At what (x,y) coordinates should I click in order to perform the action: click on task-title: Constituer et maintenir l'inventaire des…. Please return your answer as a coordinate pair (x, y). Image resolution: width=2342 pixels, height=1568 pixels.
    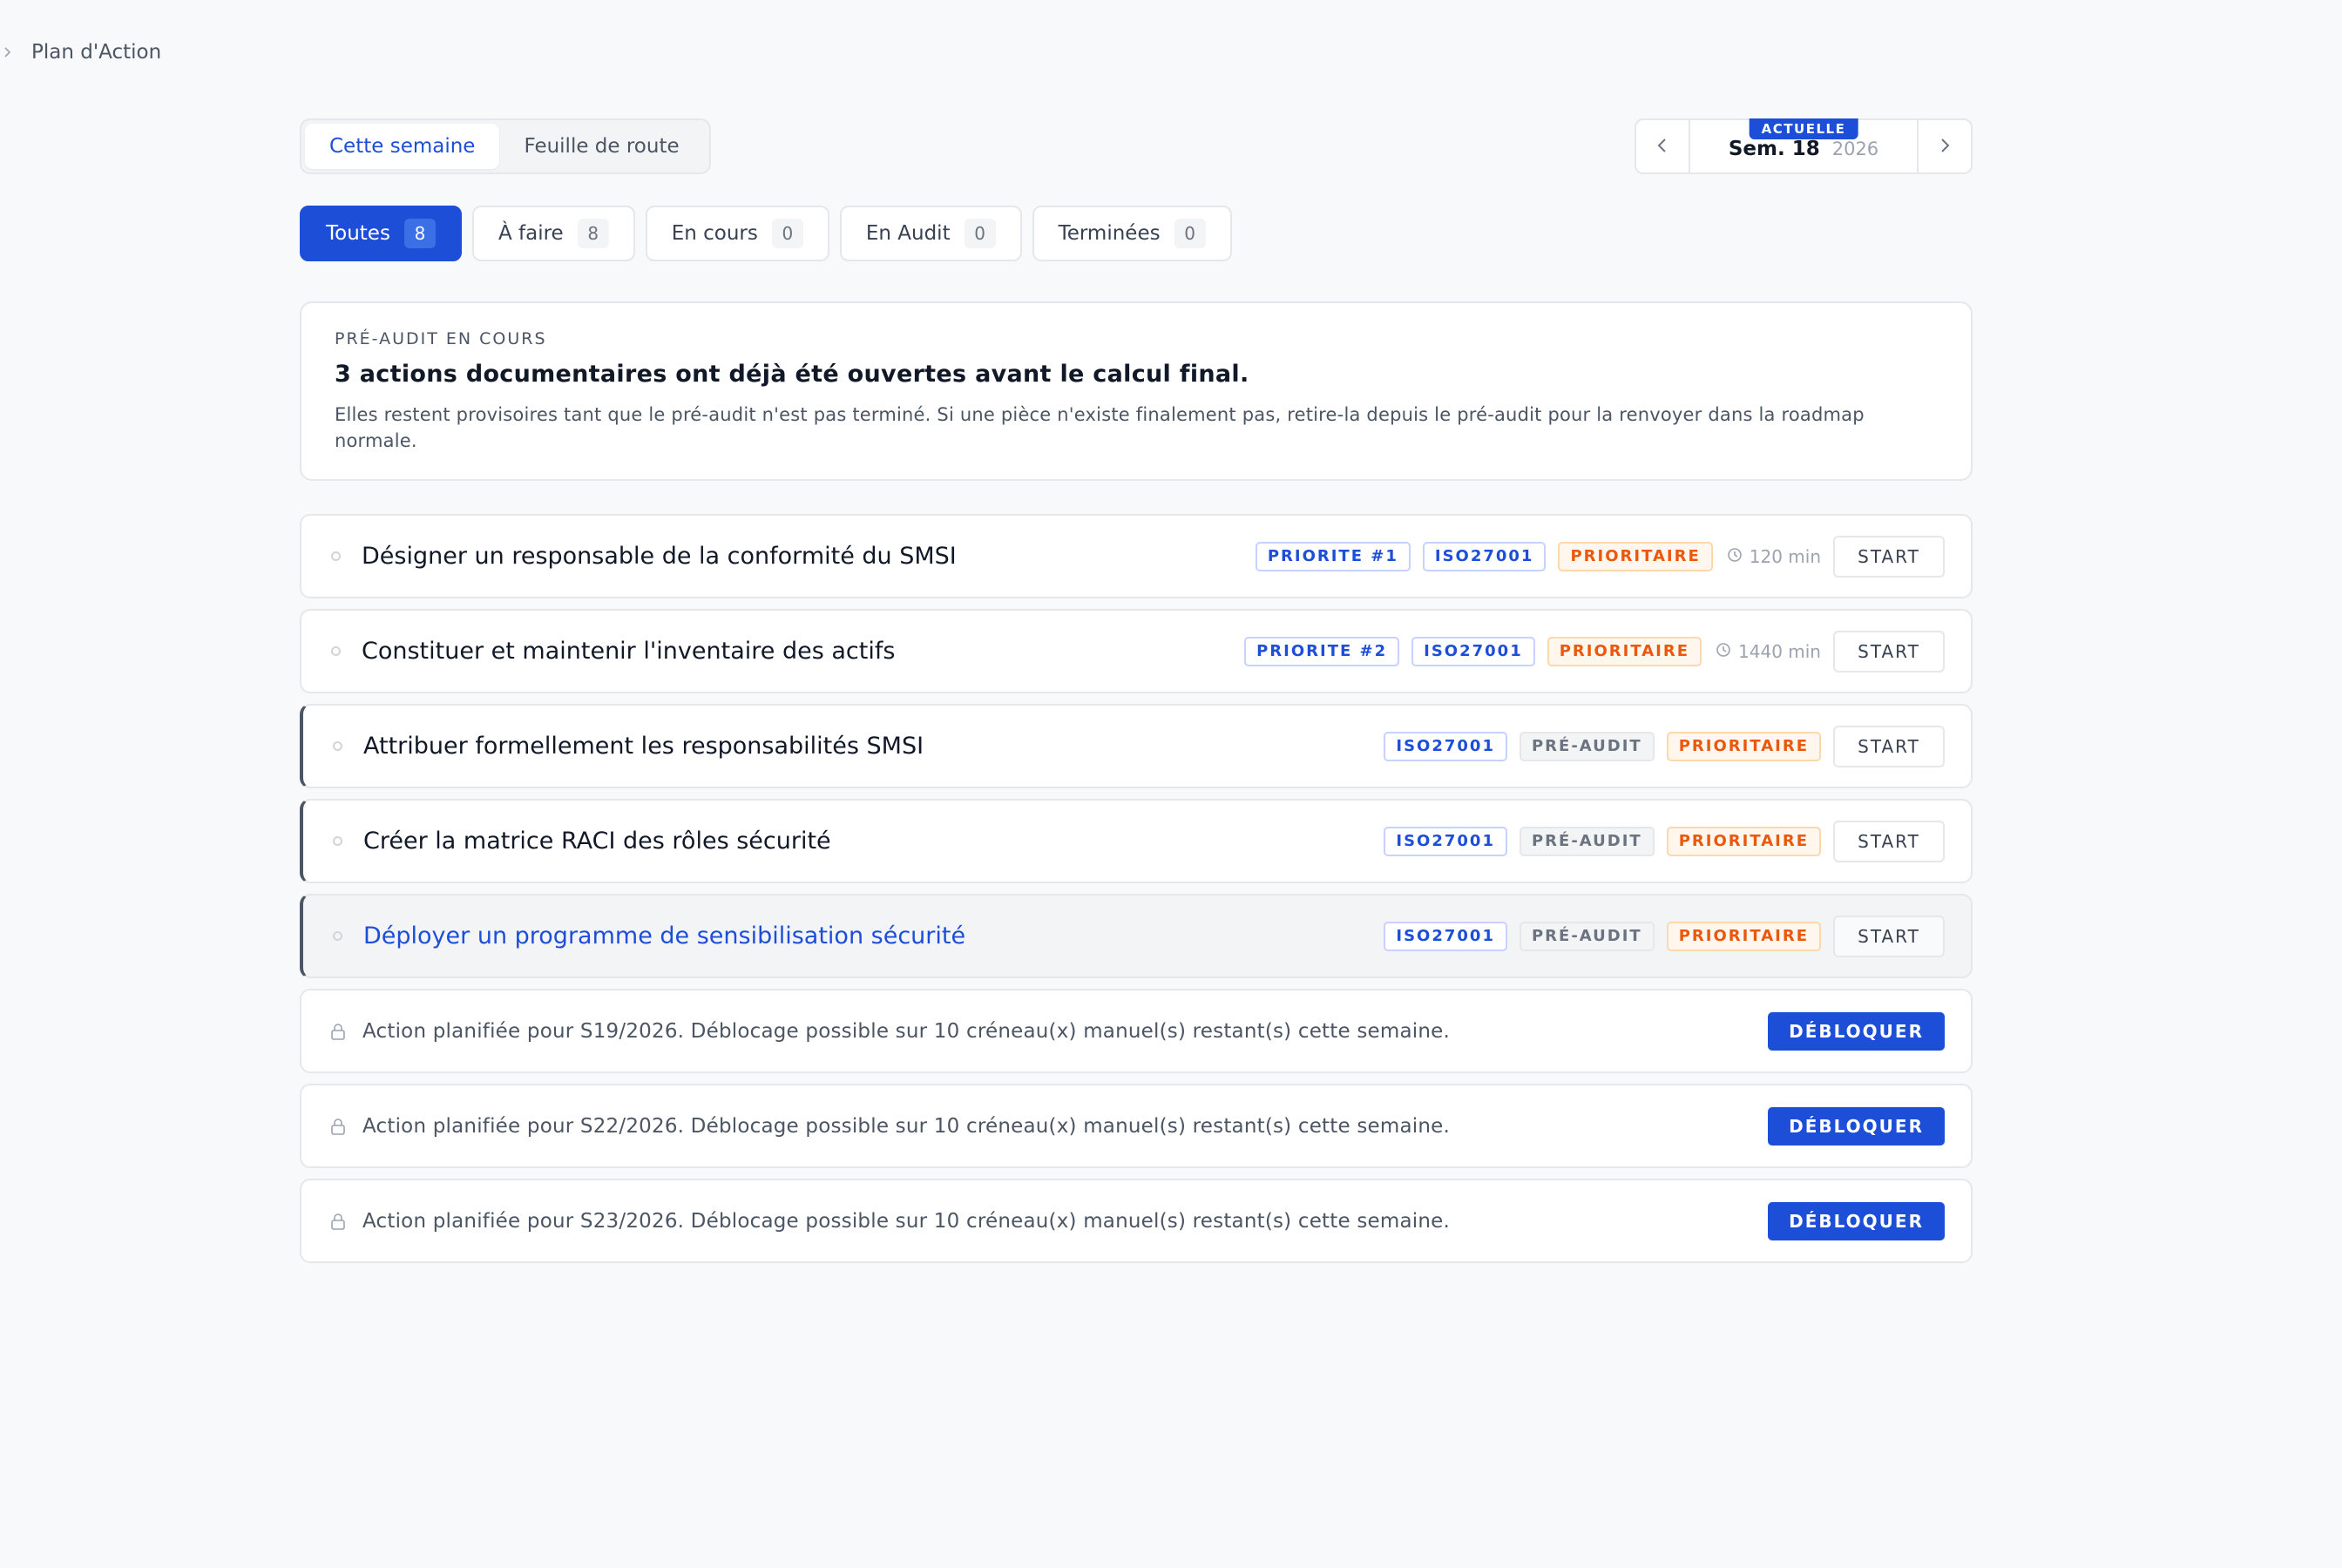
    Looking at the image, I should click on (803, 651).